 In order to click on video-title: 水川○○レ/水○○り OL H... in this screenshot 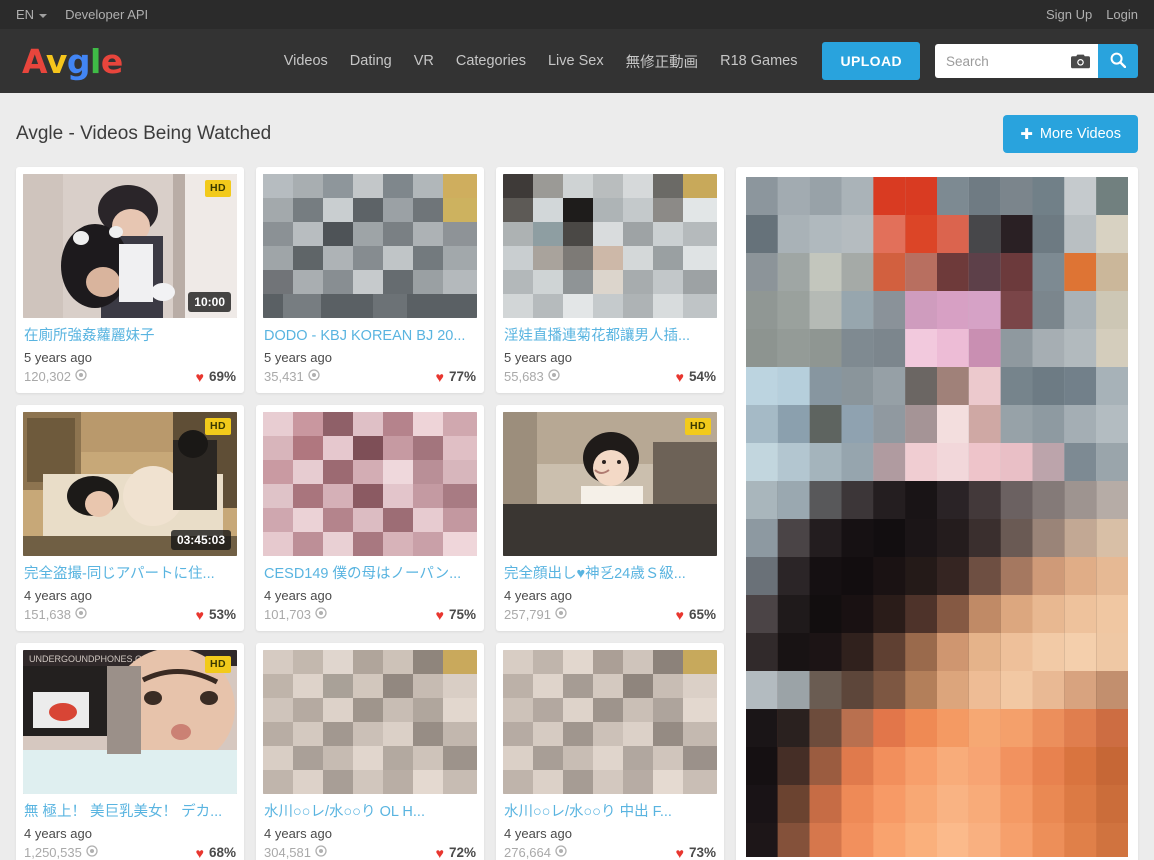, I will do `click(370, 812)`.